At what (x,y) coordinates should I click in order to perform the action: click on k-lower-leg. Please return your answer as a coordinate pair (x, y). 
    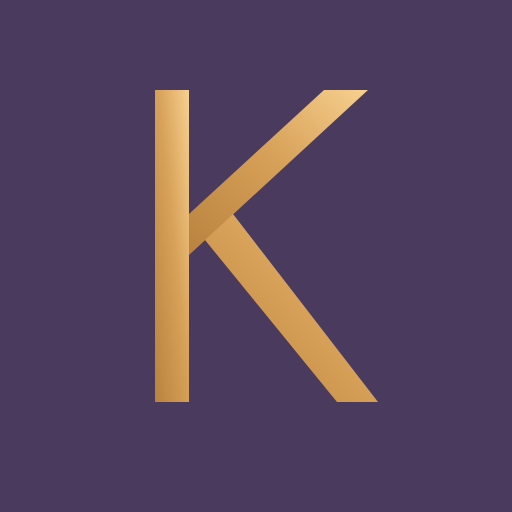
    Looking at the image, I should click on (291, 308).